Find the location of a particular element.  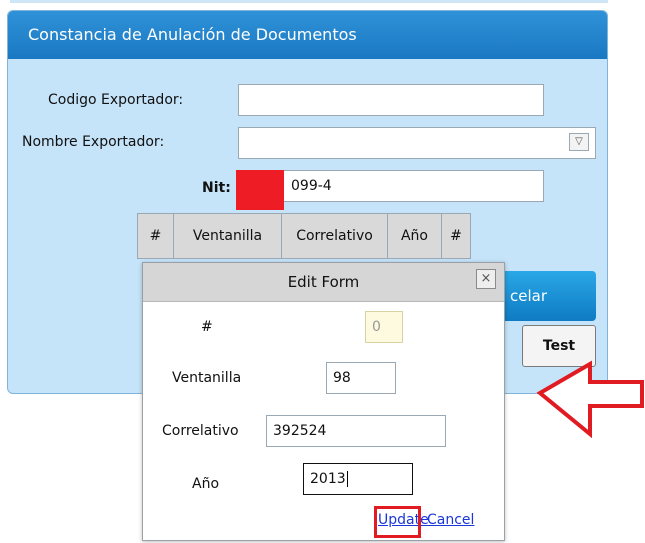

edit-form-anio-label: Año is located at coordinates (206, 484).